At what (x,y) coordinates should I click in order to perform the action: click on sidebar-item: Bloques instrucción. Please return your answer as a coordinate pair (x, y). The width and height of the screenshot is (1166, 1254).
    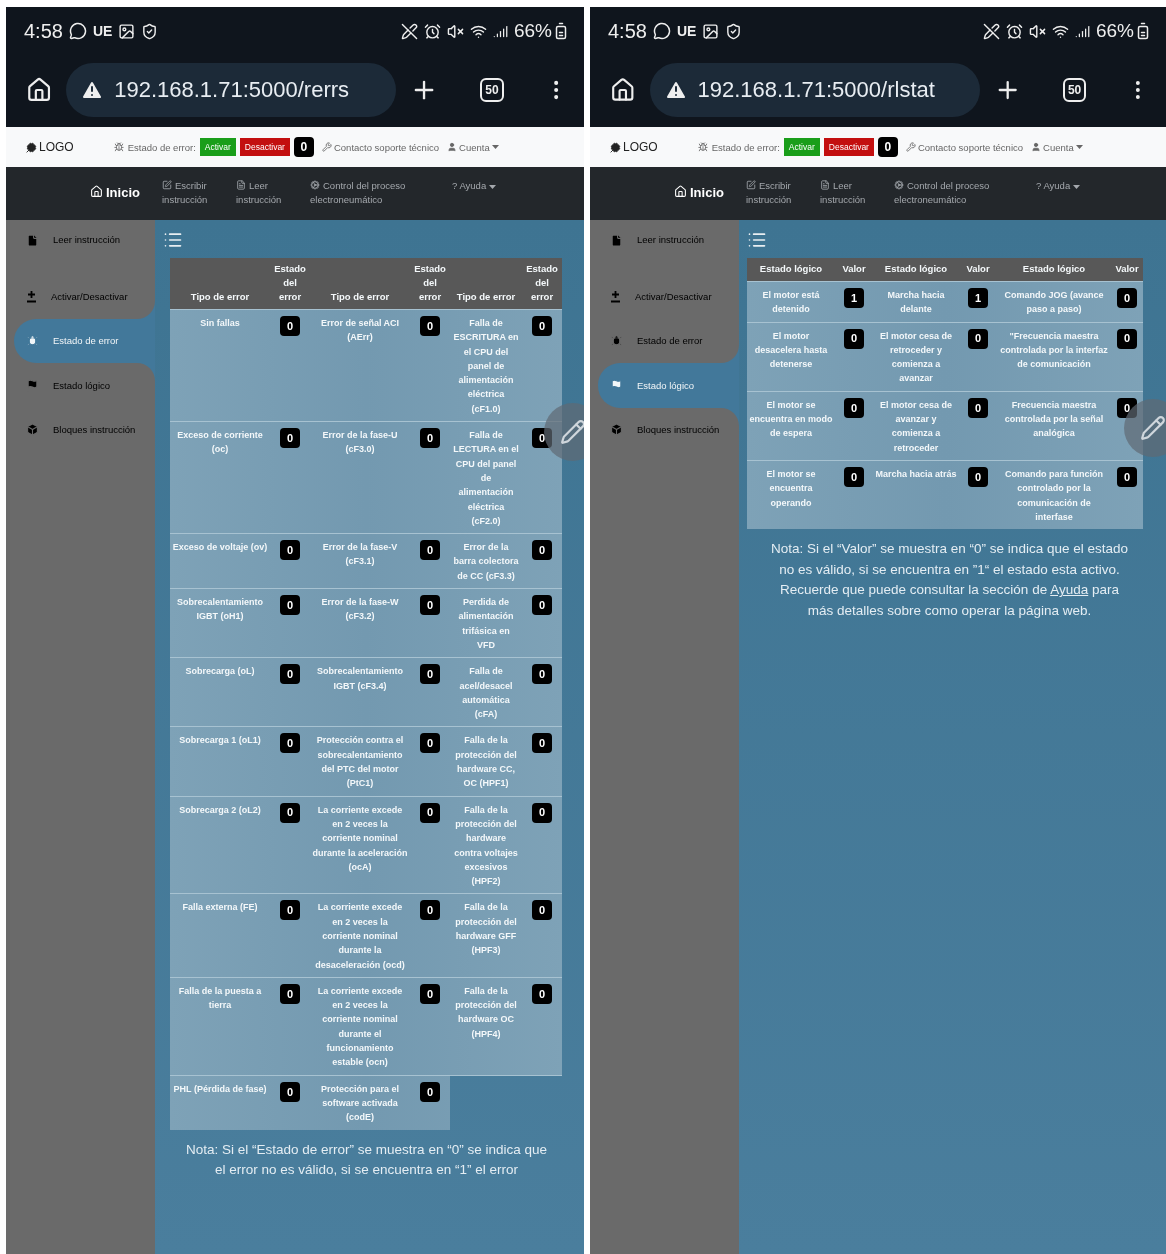
    Looking at the image, I should click on (664, 429).